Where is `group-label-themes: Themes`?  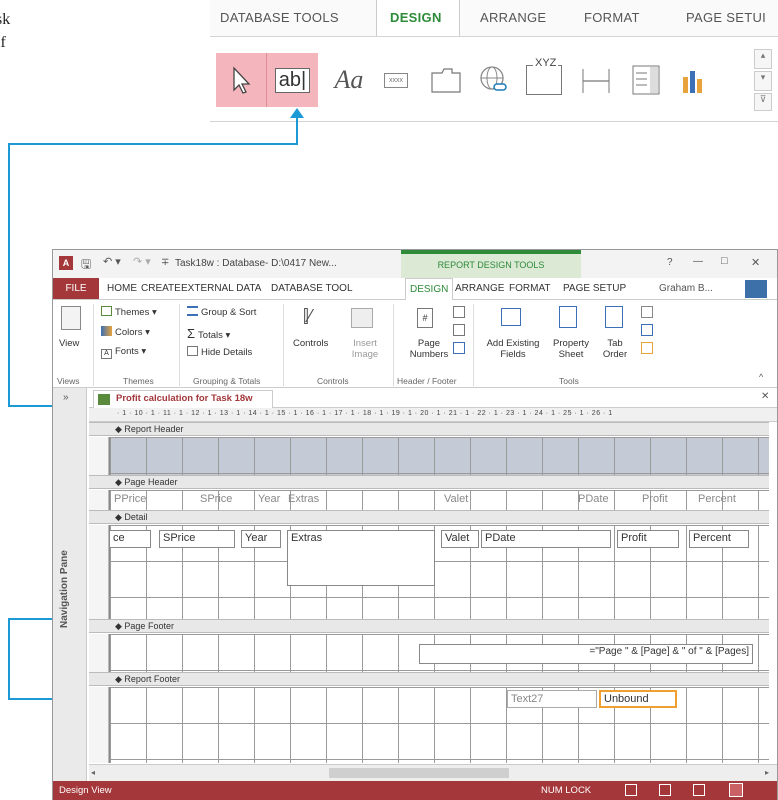
group-label-themes: Themes is located at coordinates (138, 381).